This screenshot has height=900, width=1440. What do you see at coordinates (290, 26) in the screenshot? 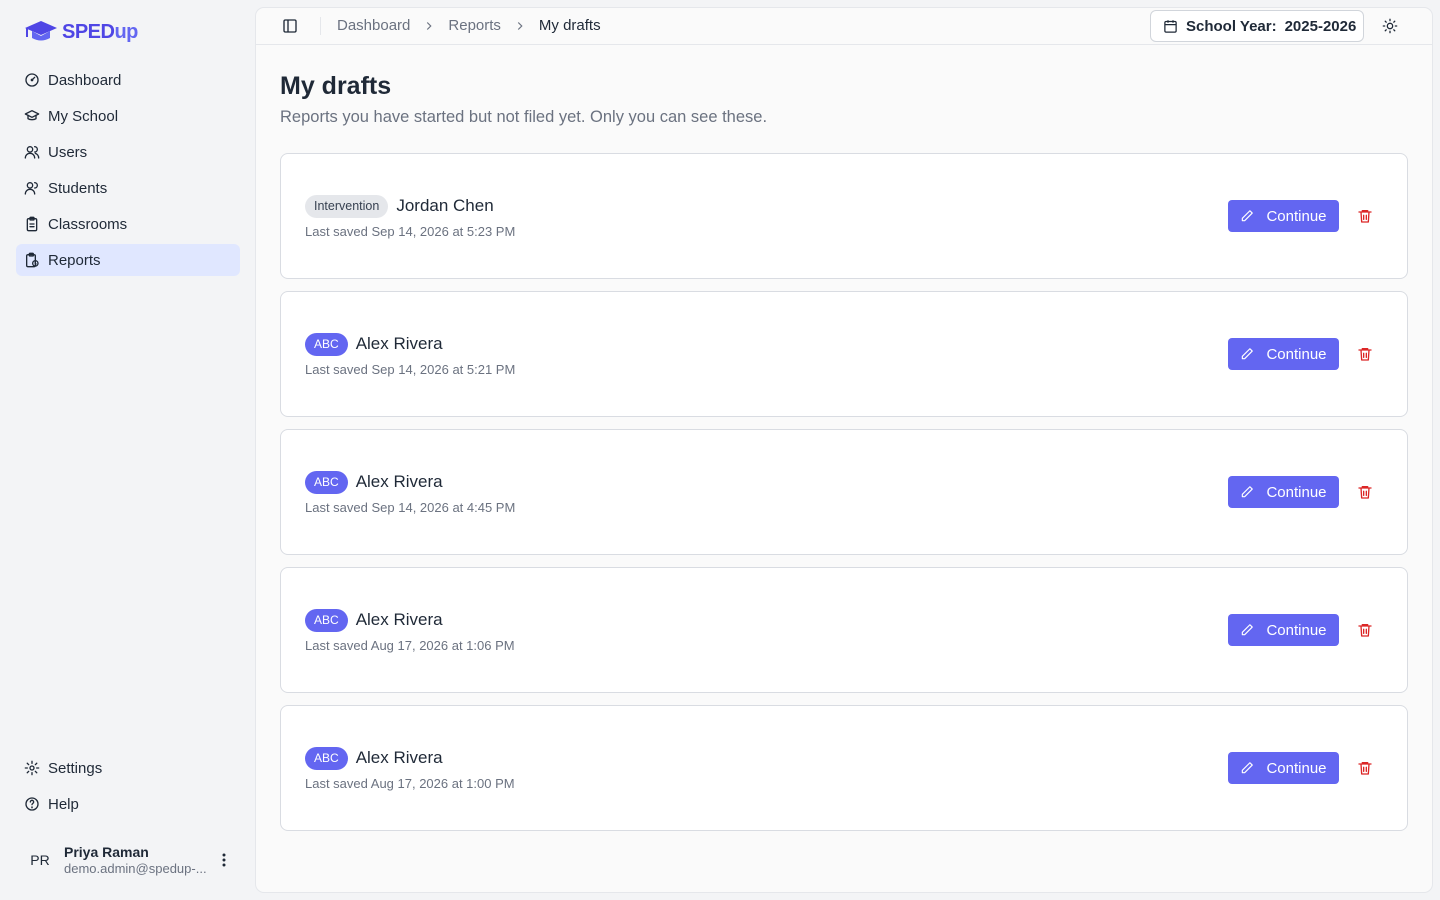
I see `sidebar-toggle-icon` at bounding box center [290, 26].